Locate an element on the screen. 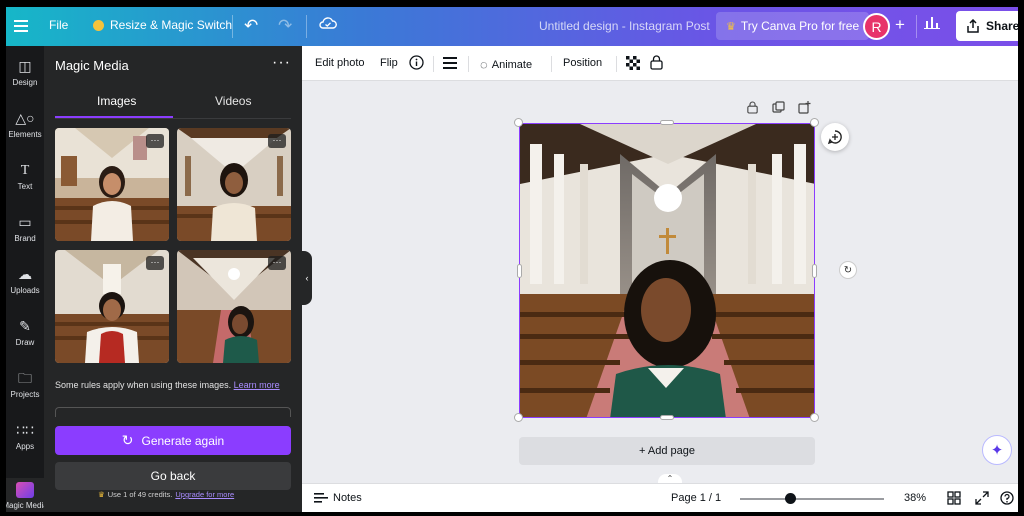  animate-button: ◌ Animate is located at coordinates (506, 64).